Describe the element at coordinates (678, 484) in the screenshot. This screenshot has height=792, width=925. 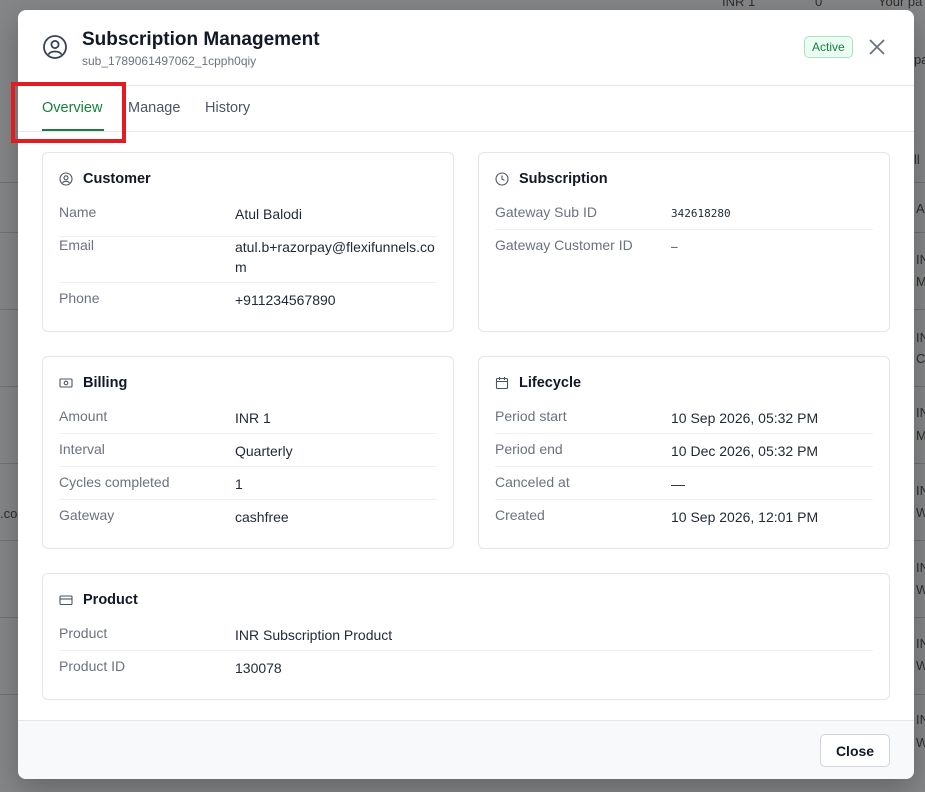
I see `row-value: —` at that location.